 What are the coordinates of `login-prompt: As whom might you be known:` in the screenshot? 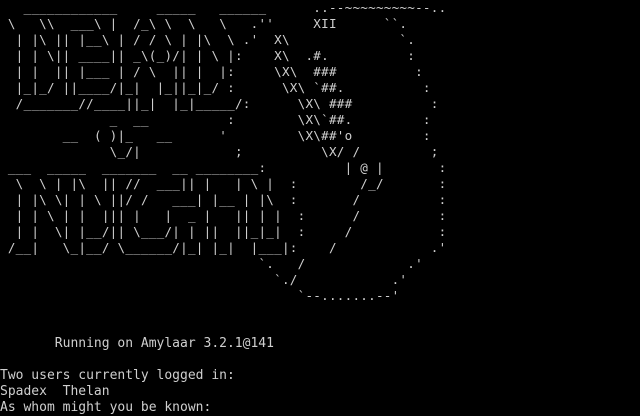 It's located at (106, 407).